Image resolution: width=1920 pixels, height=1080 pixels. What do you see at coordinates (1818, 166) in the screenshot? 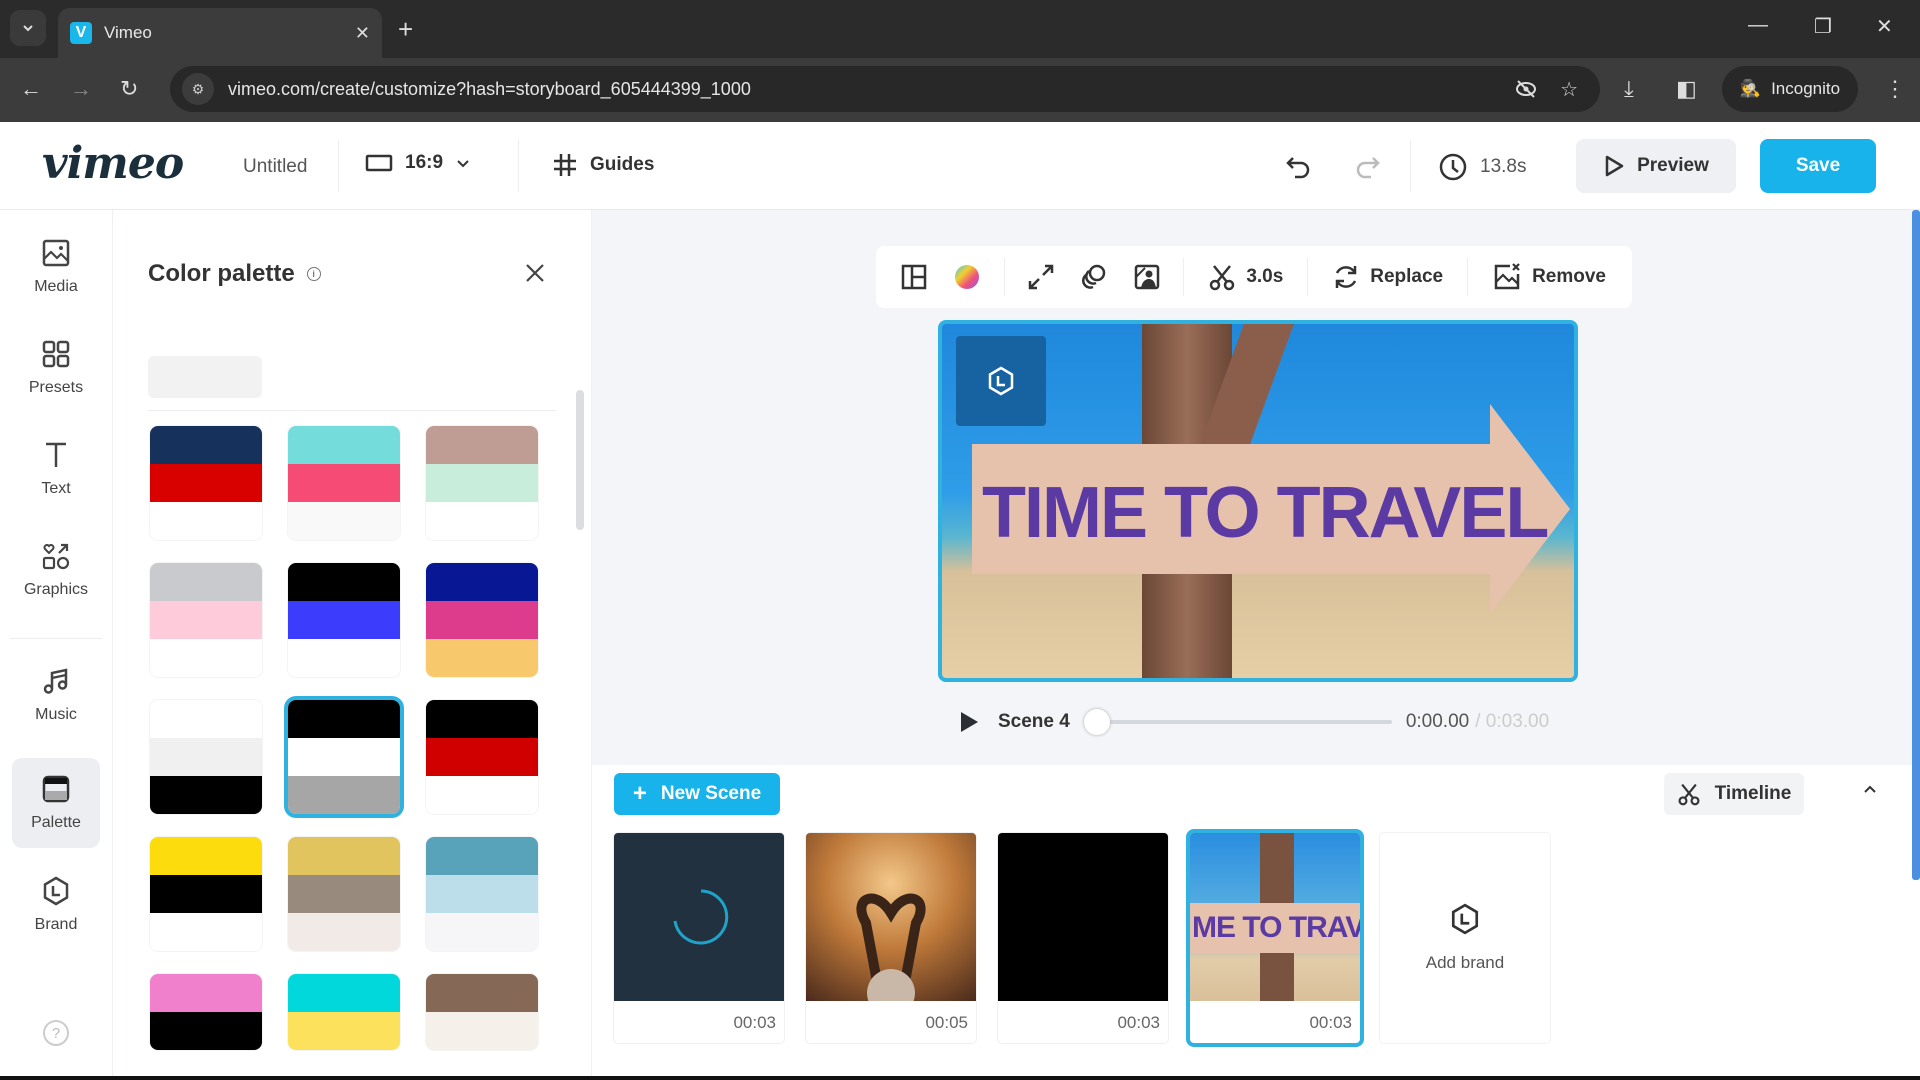
I see `save-button: Save` at bounding box center [1818, 166].